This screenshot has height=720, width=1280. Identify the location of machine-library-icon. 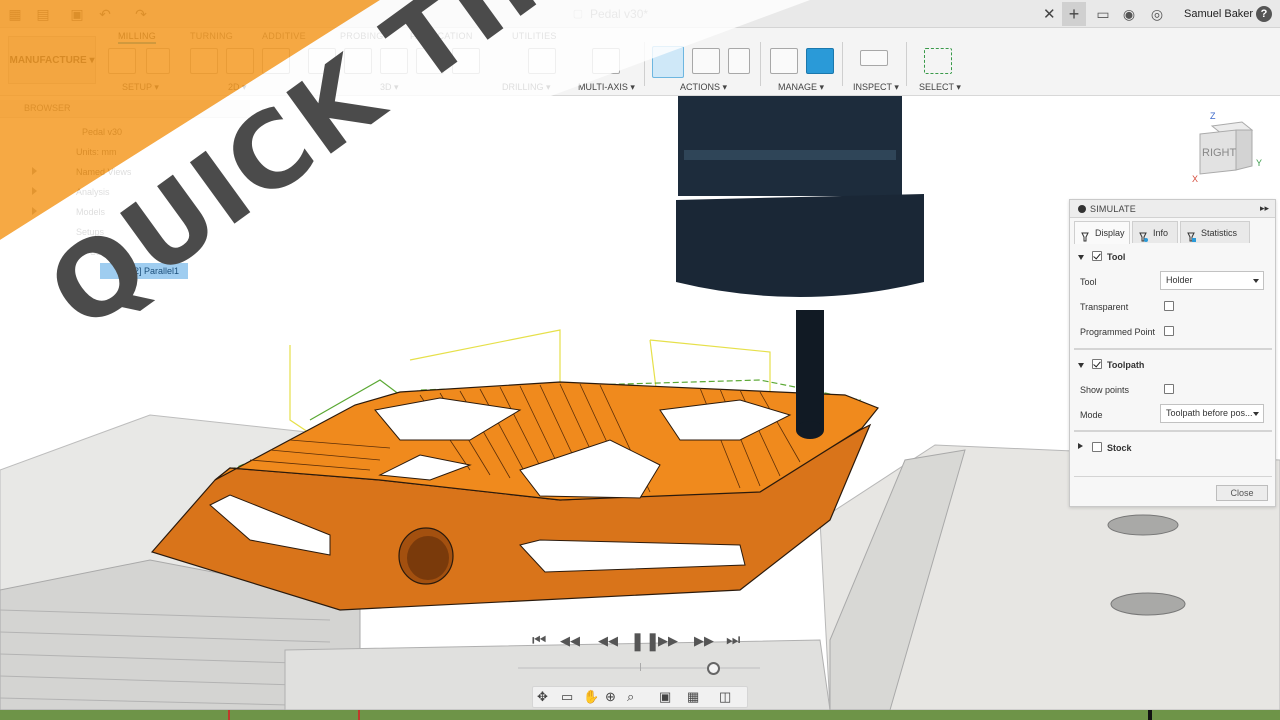
(820, 61).